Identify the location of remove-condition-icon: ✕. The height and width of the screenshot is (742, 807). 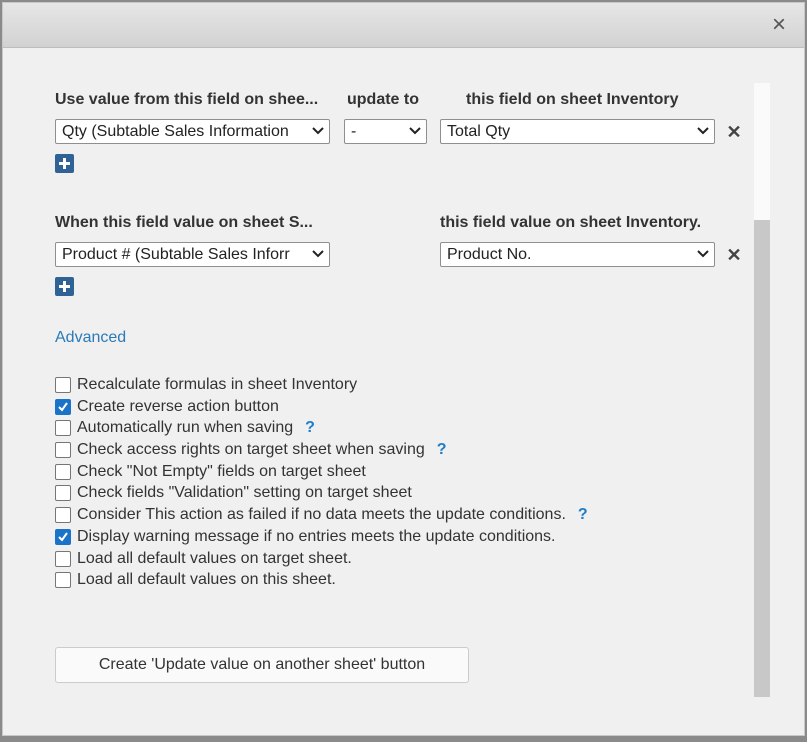
(734, 255).